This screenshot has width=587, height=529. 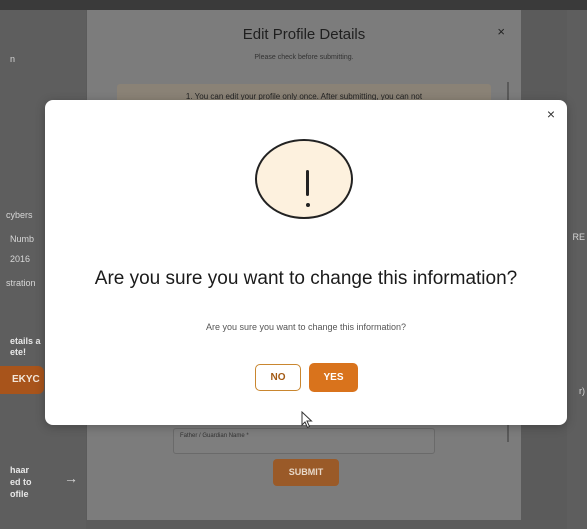 I want to click on left-text: 2016, so click(x=20, y=259).